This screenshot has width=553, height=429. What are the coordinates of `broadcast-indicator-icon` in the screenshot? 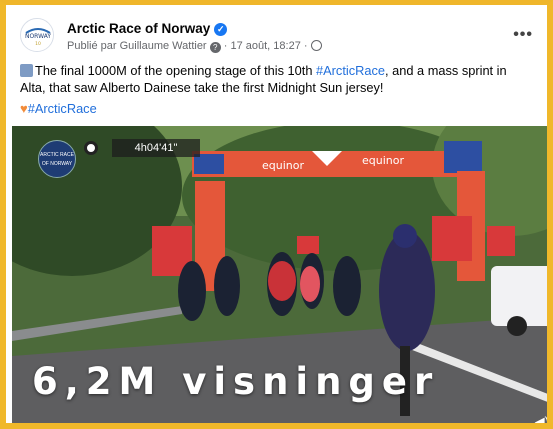 It's located at (91, 148).